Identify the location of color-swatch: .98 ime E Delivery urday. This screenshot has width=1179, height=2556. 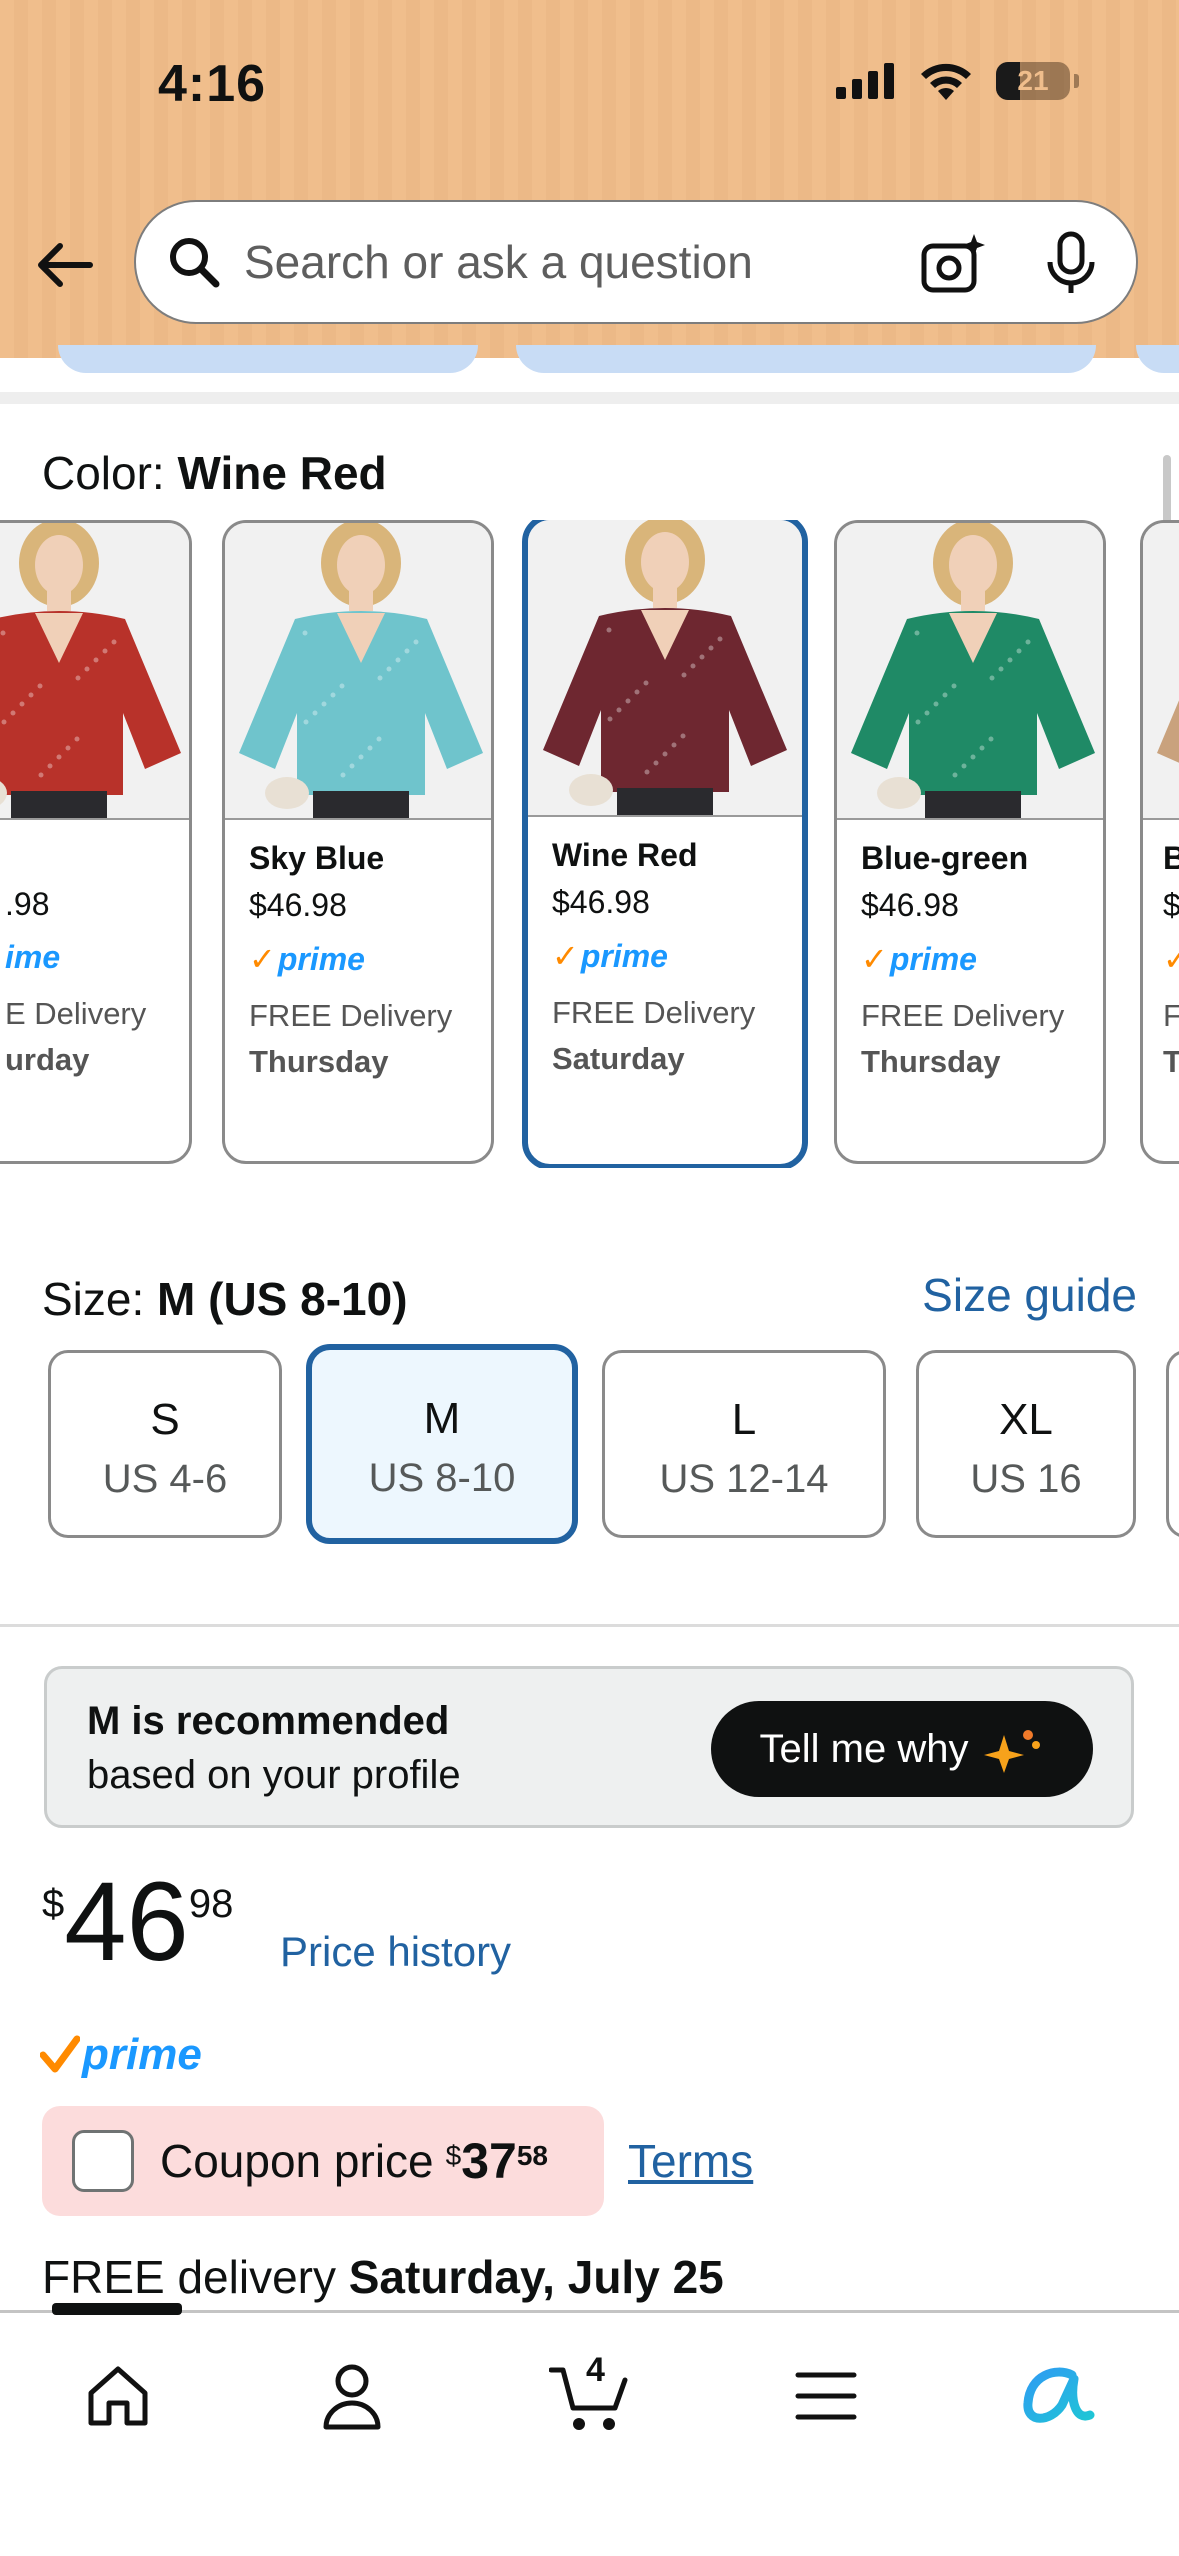
(96, 842).